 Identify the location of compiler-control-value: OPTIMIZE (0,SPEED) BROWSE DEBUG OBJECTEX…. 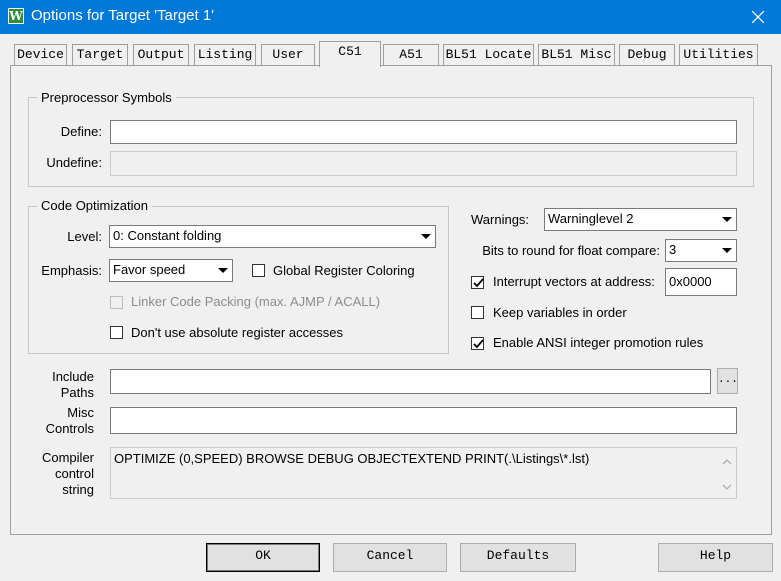
(352, 458).